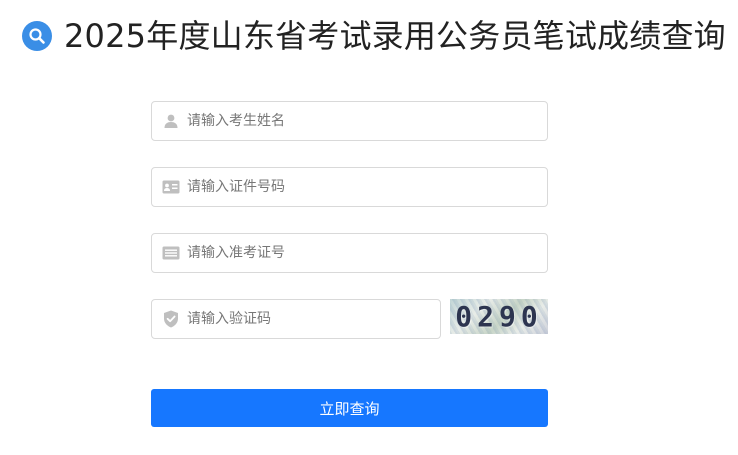 This screenshot has width=738, height=455. Describe the element at coordinates (171, 253) in the screenshot. I see `ticket-icon` at that location.